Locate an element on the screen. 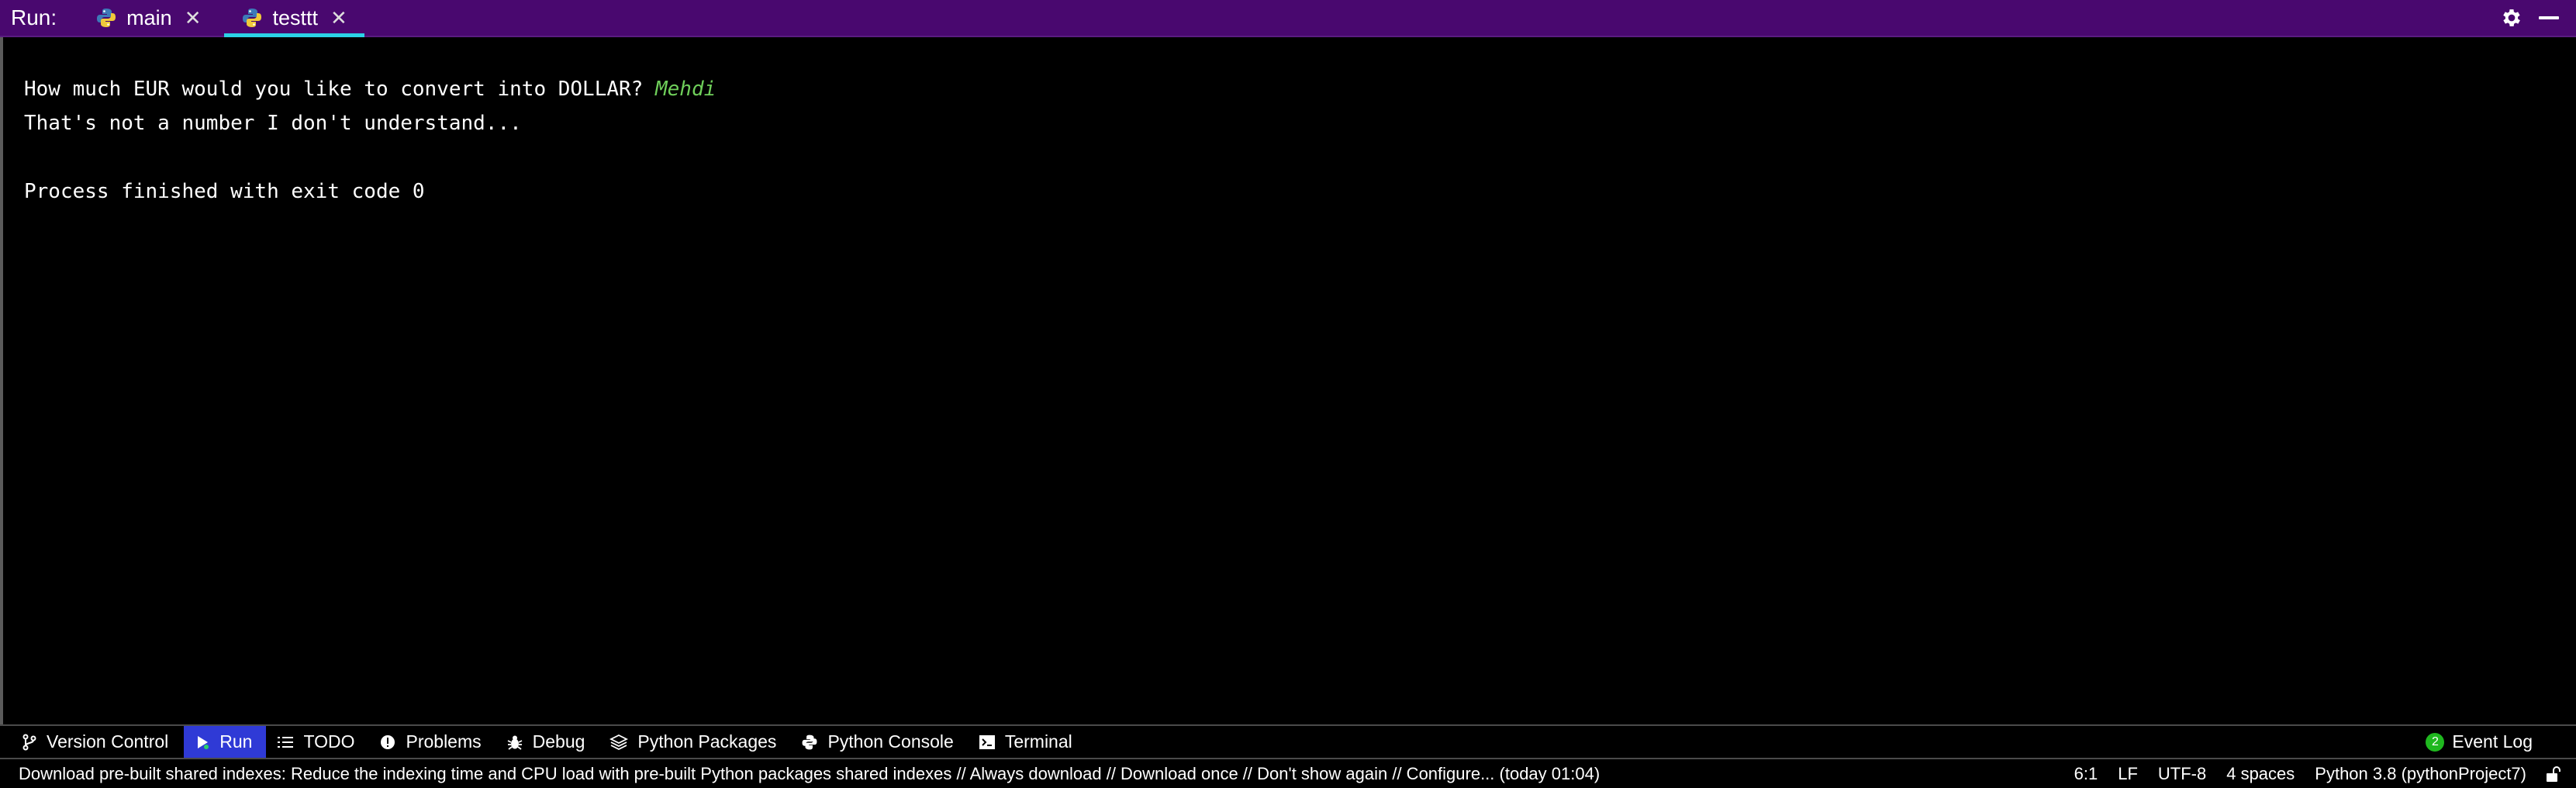 The image size is (2576, 788). terminal-icon is located at coordinates (987, 741).